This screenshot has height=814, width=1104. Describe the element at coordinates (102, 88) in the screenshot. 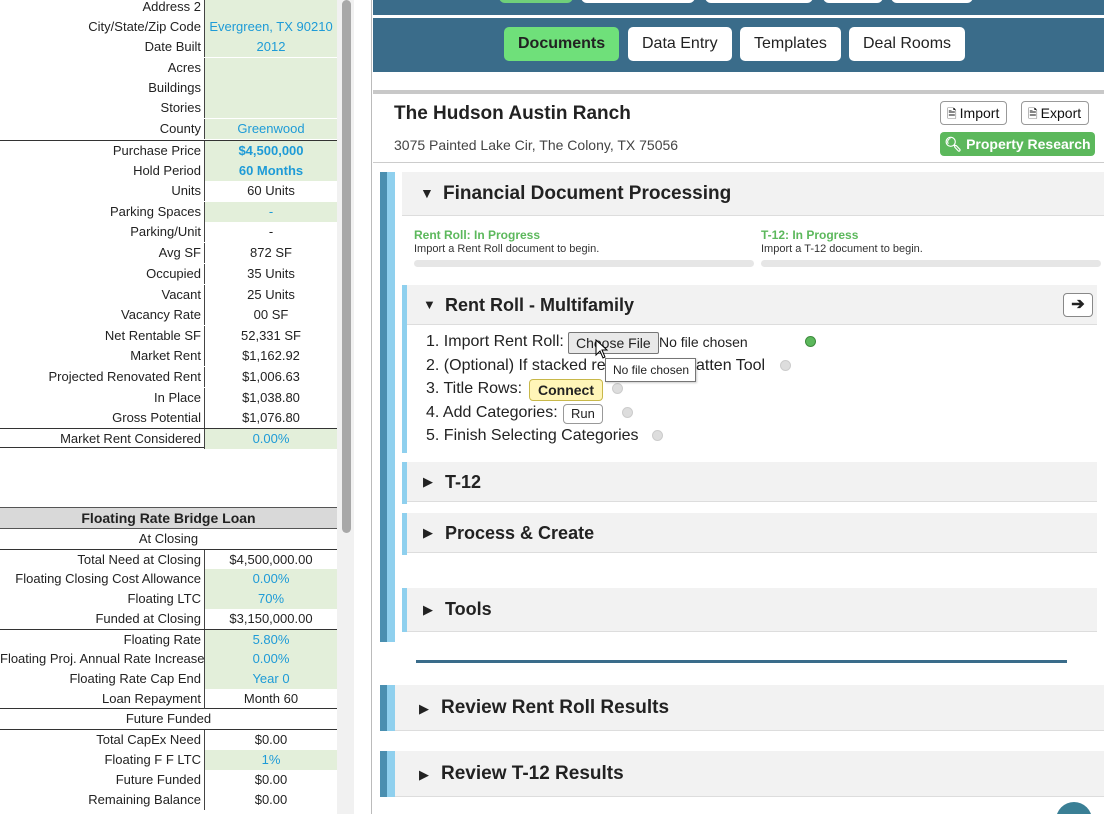

I see `sheet-label: Buildings` at that location.